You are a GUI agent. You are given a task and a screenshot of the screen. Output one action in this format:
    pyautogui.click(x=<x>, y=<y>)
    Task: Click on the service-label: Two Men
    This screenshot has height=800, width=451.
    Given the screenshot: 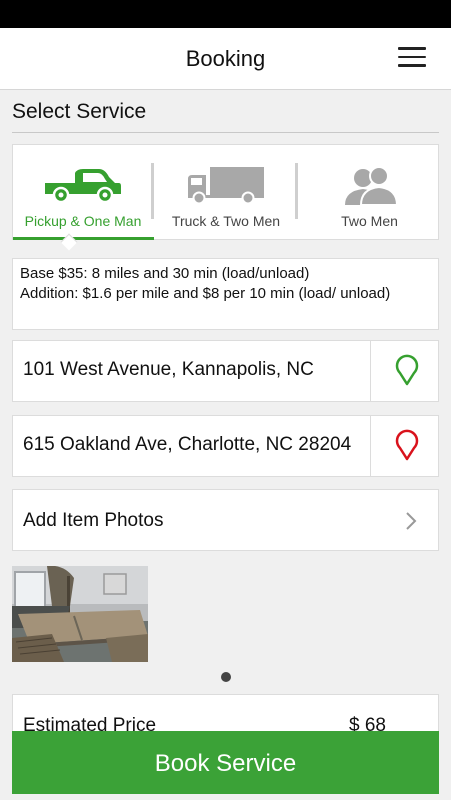 What is the action you would take?
    pyautogui.click(x=369, y=221)
    